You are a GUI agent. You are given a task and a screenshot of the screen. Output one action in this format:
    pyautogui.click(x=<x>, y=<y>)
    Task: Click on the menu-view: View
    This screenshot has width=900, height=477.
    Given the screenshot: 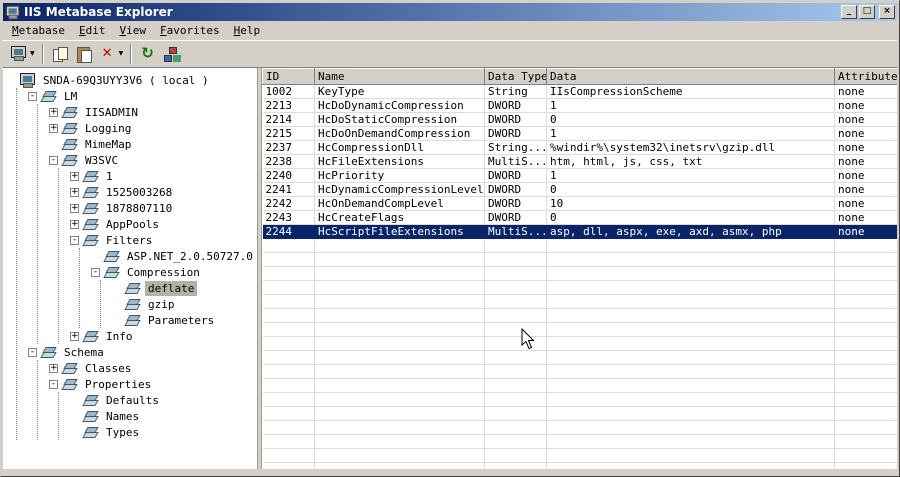 What is the action you would take?
    pyautogui.click(x=132, y=30)
    